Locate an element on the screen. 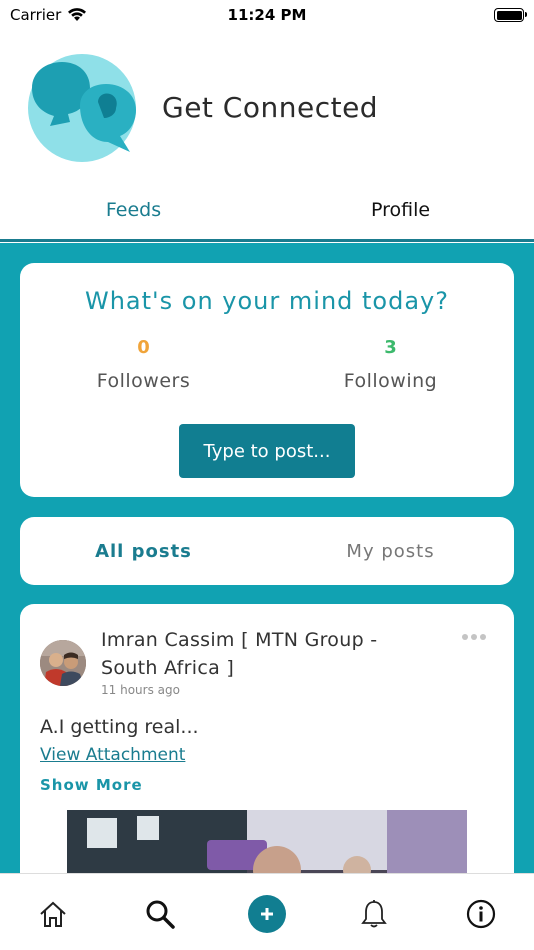 This screenshot has height=950, width=534. followers-stat: 0 Followers is located at coordinates (143, 364).